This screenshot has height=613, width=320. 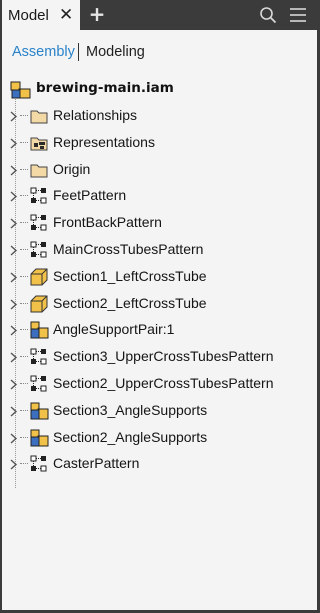 I want to click on tree-item: Section2_LeftCrossTube, so click(x=159, y=304).